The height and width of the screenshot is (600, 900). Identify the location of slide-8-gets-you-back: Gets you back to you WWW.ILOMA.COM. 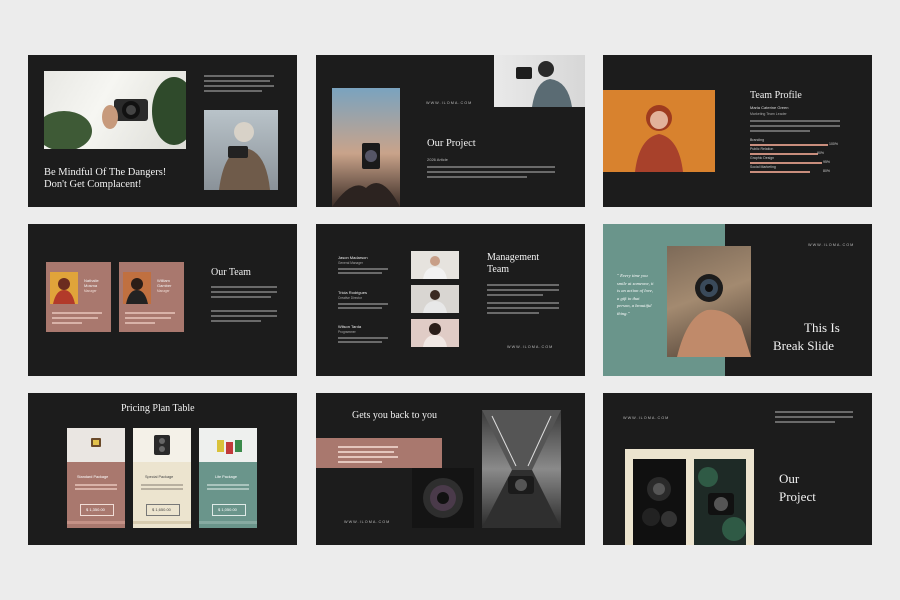
(450, 469).